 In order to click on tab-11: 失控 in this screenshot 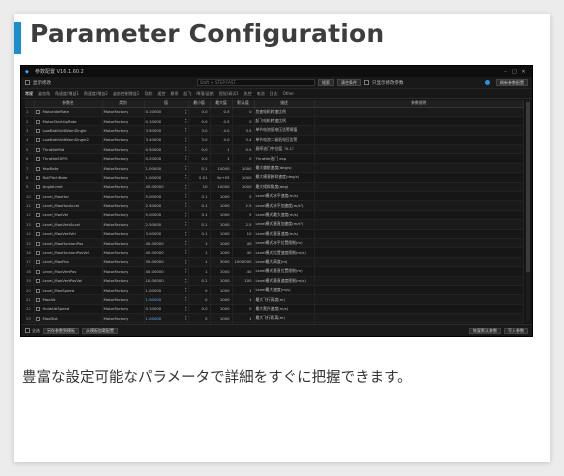, I will do `click(248, 94)`.